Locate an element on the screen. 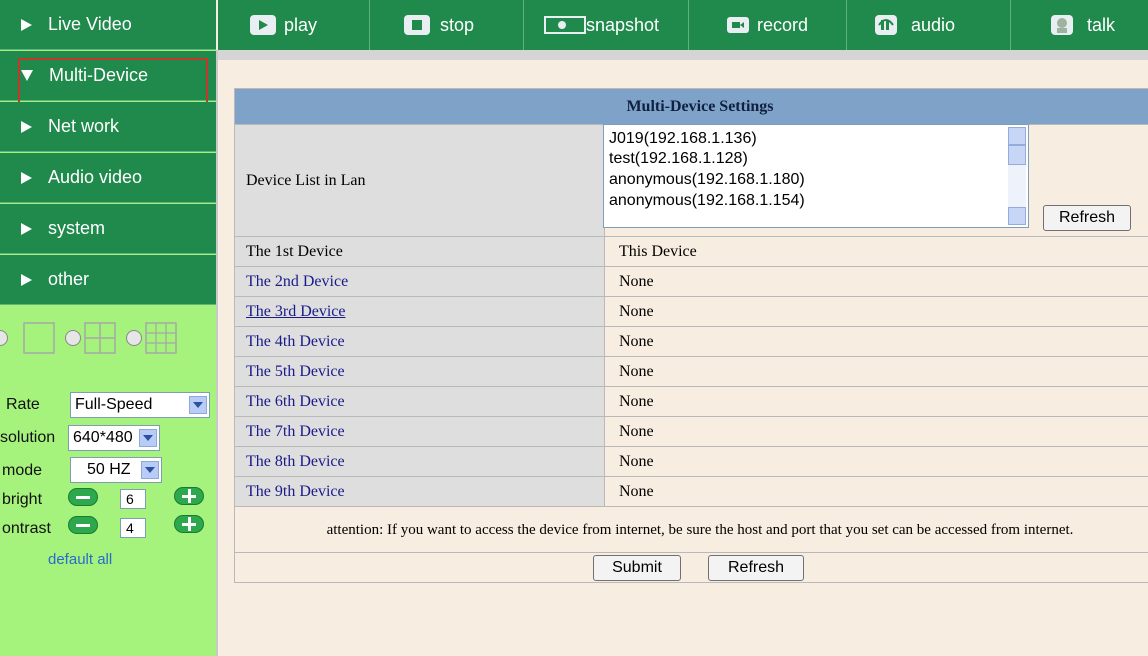 This screenshot has height=656, width=1148. bright-plus-button is located at coordinates (189, 496).